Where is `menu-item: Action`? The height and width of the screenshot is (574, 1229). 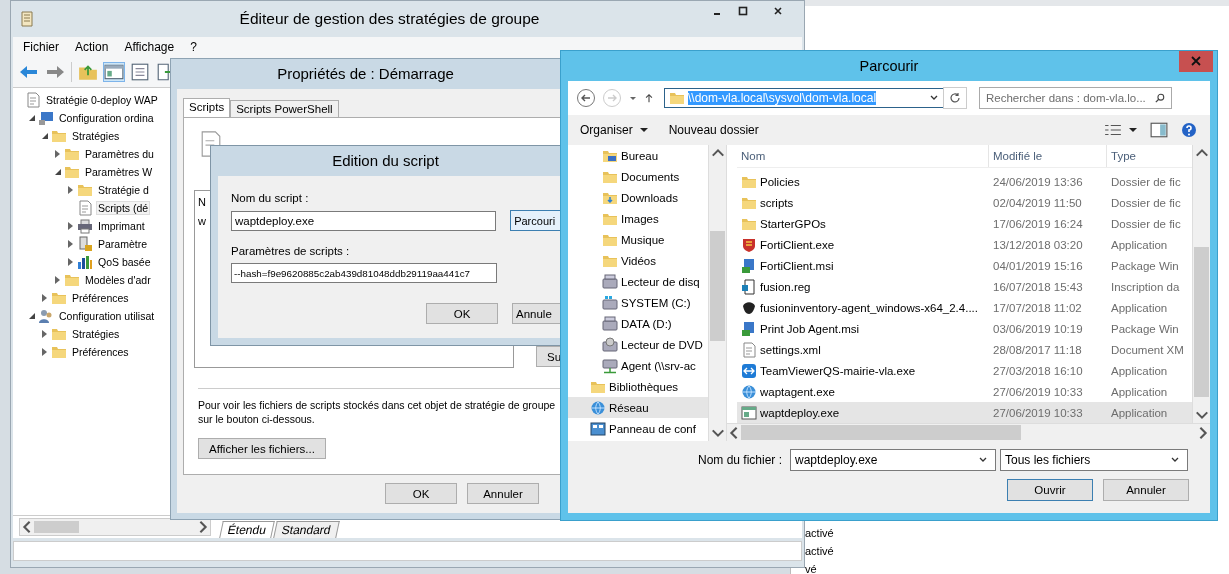
menu-item: Action is located at coordinates (92, 47).